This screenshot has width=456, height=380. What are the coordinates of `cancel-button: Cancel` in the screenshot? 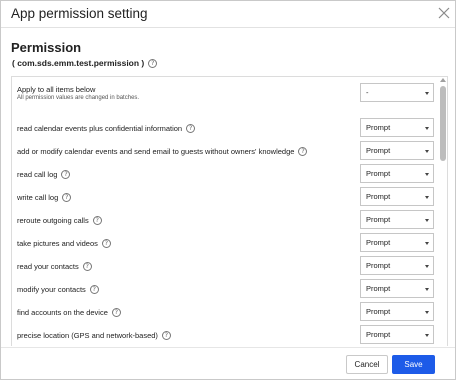 It's located at (367, 364).